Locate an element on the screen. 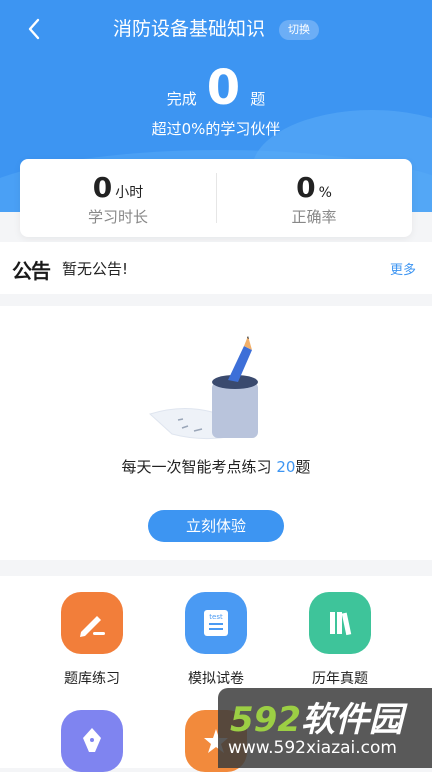 This screenshot has height=772, width=432. notice-more-link: 更多 is located at coordinates (403, 268).